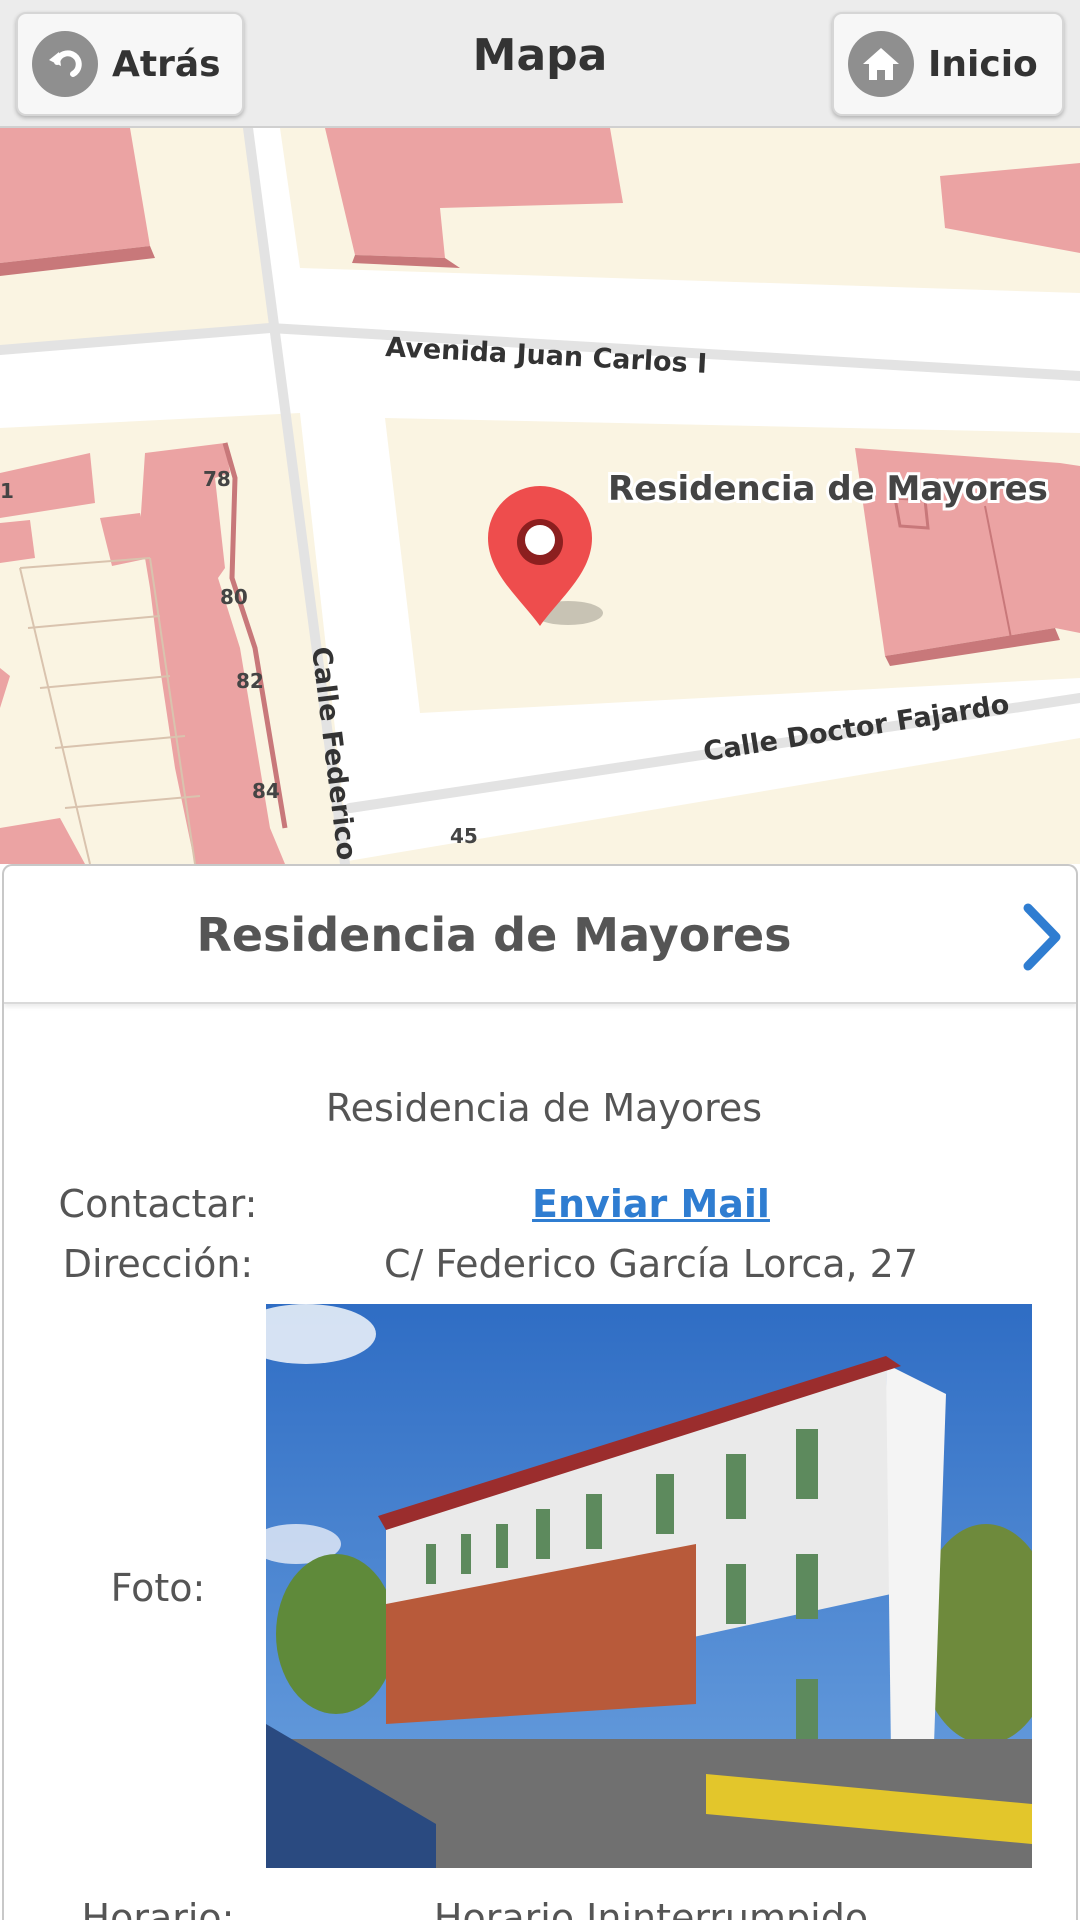  What do you see at coordinates (544, 1108) in the screenshot?
I see `detail-subtitle: Residencia de Mayores` at bounding box center [544, 1108].